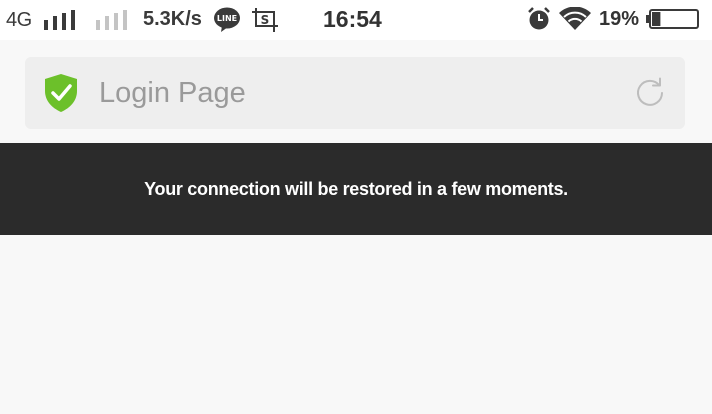 The width and height of the screenshot is (712, 414). What do you see at coordinates (575, 18) in the screenshot?
I see `wifi-icon` at bounding box center [575, 18].